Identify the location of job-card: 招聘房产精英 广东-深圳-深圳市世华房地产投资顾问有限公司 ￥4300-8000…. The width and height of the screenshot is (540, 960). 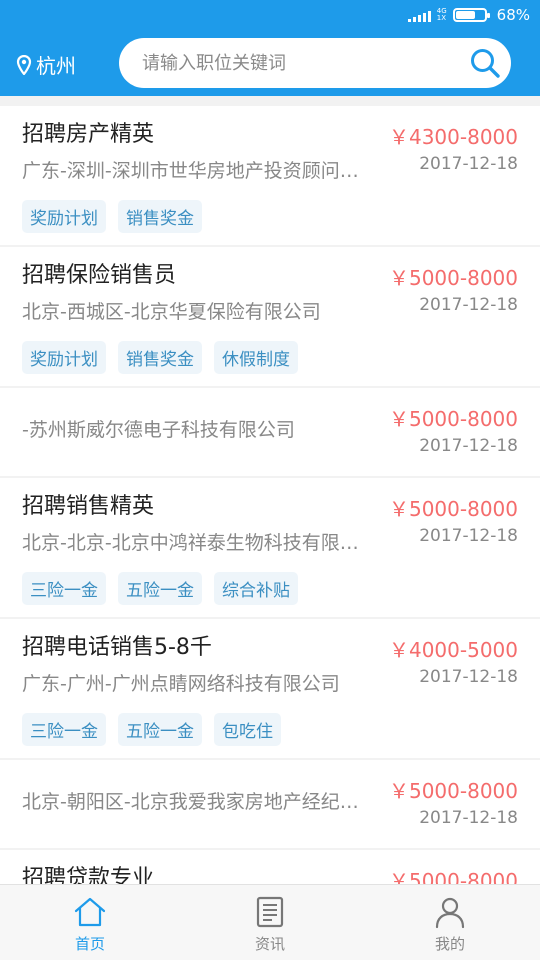
(270, 175).